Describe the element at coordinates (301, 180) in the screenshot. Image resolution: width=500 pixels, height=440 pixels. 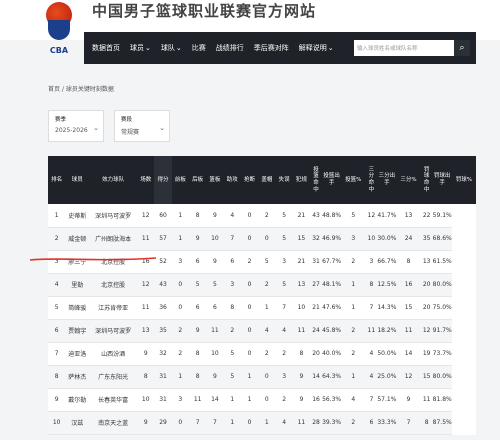
I see `column-header: 犯规` at that location.